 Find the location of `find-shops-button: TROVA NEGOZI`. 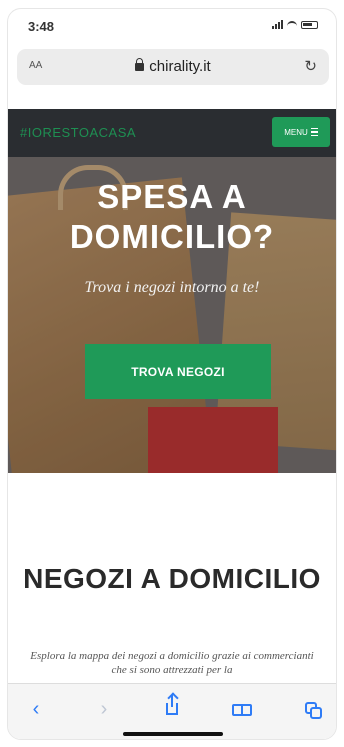

find-shops-button: TROVA NEGOZI is located at coordinates (178, 371).